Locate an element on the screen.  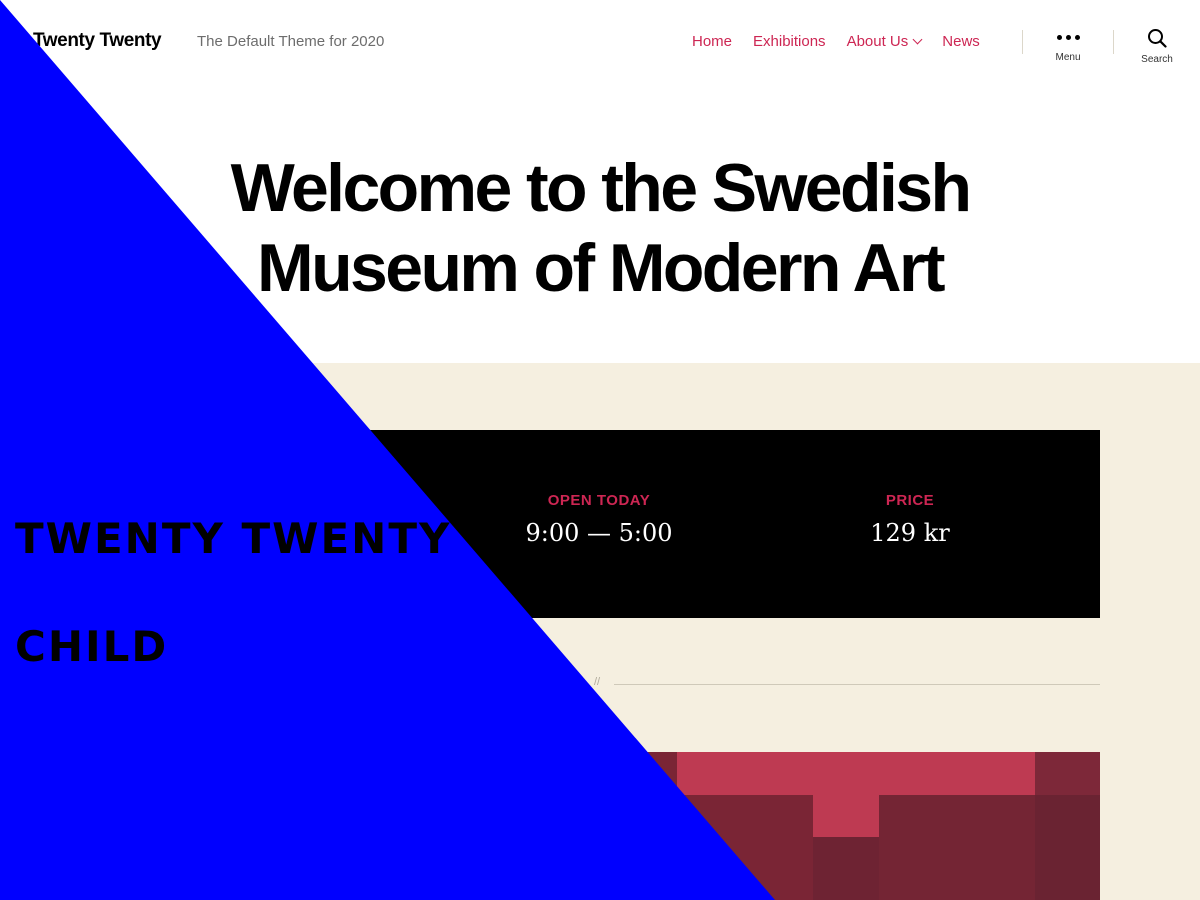
nav-item-exhibitions: Exhibitions is located at coordinates (789, 41).